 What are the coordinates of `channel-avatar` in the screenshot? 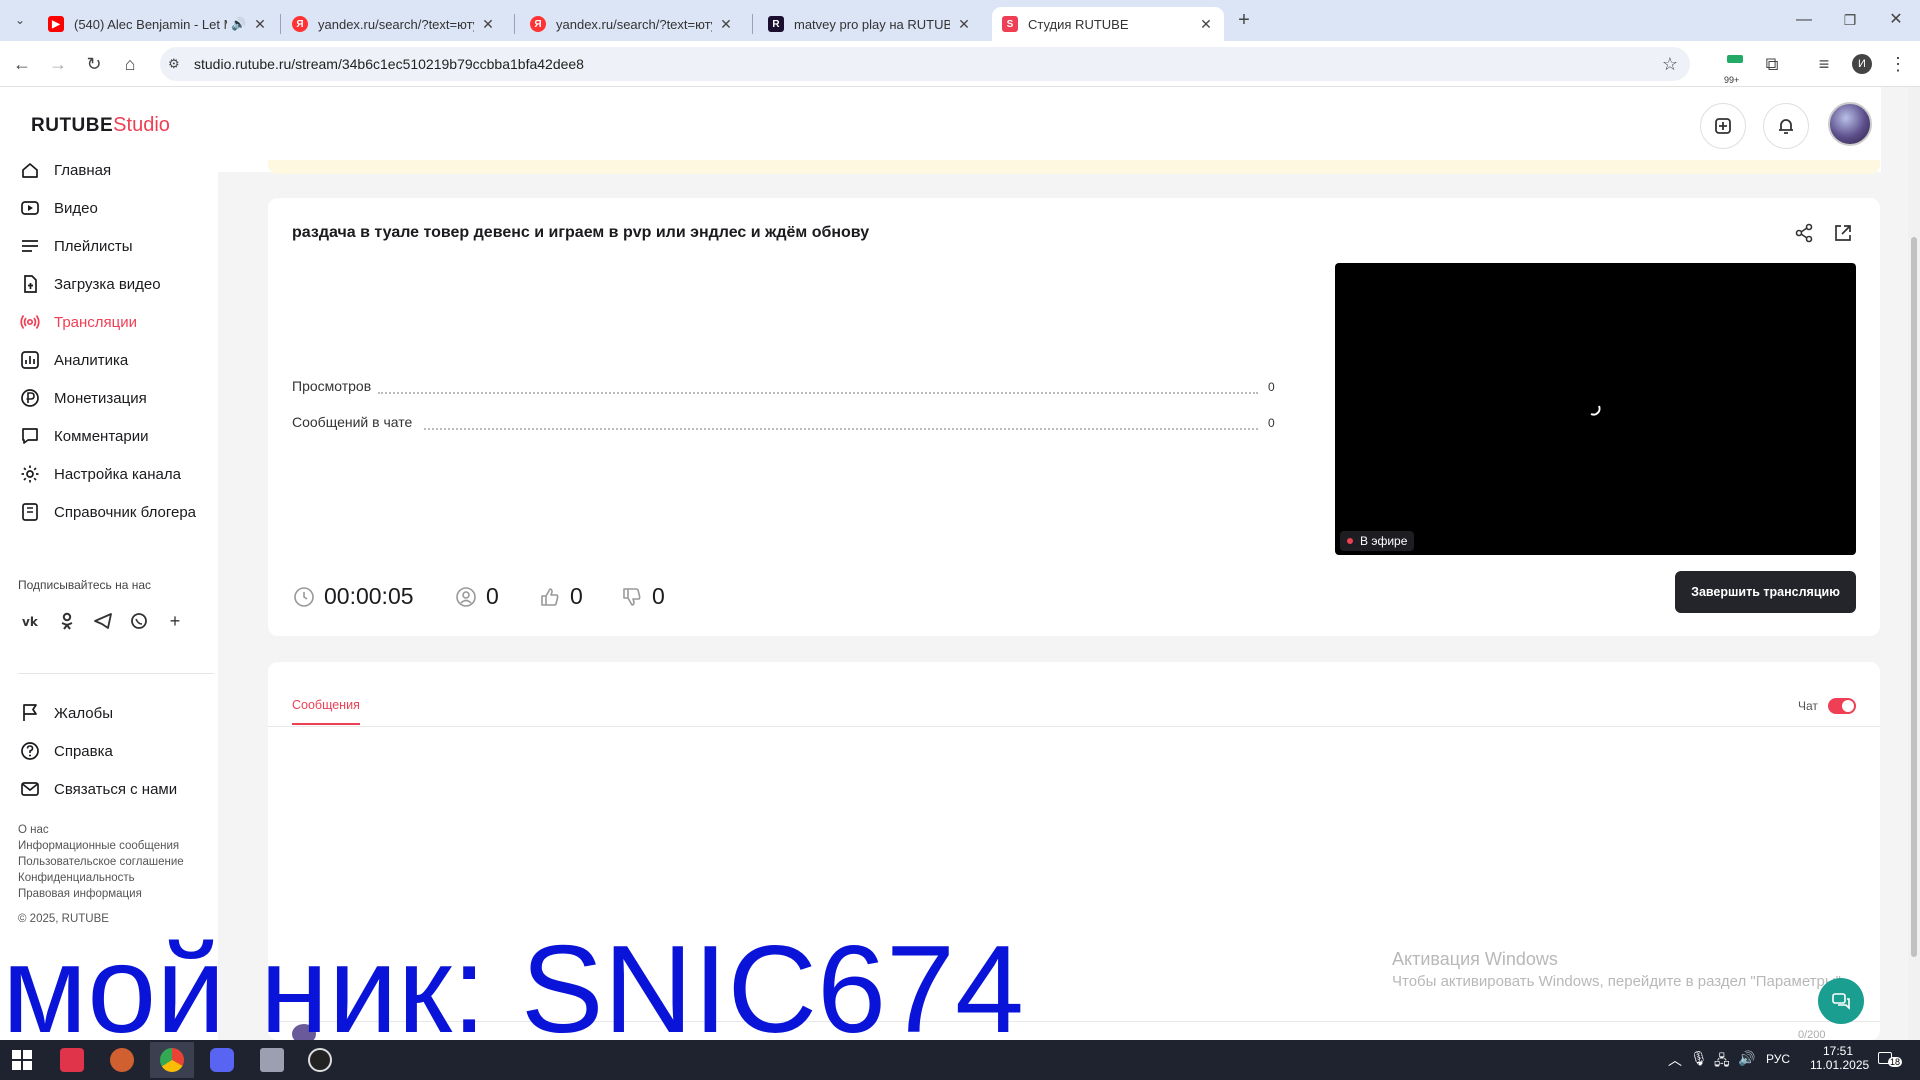 It's located at (1850, 124).